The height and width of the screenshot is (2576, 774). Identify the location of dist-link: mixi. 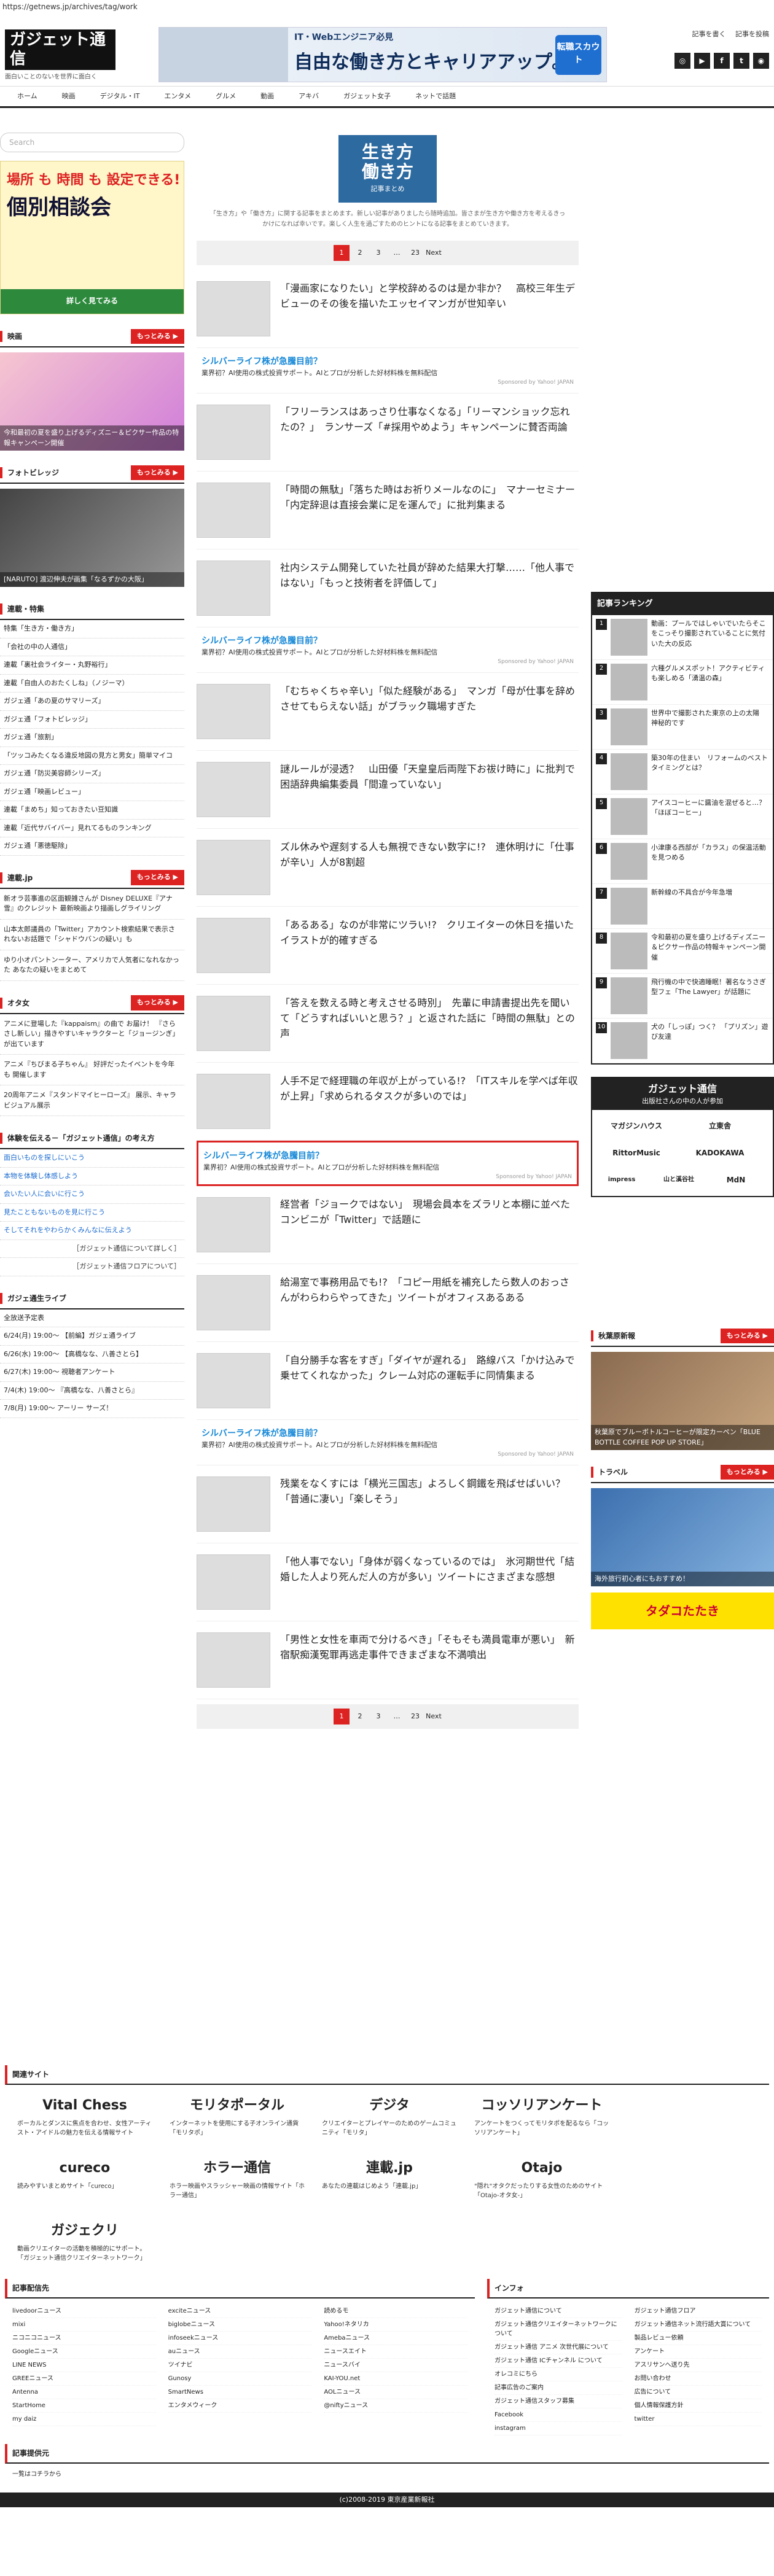
(84, 2325).